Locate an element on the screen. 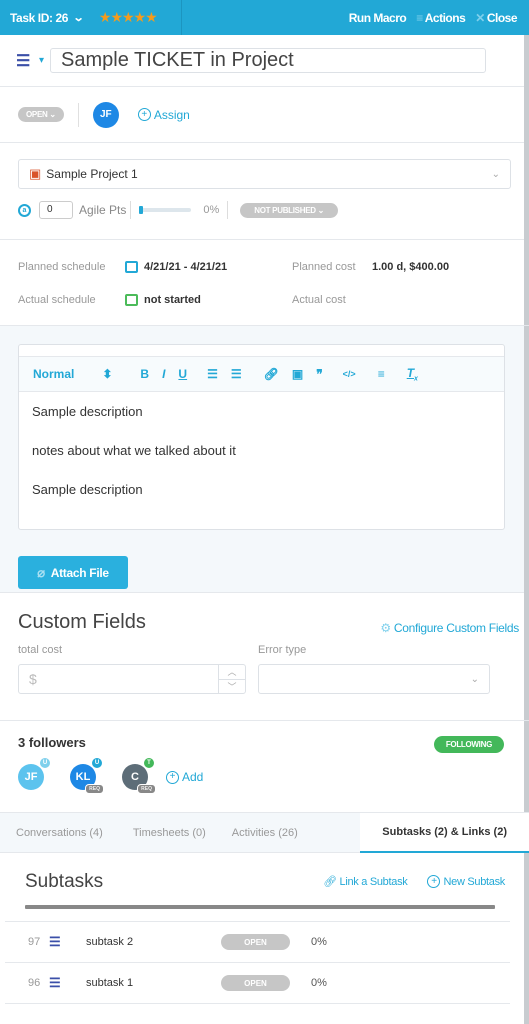 The height and width of the screenshot is (1024, 529). new-subtask-button: + New Subtask is located at coordinates (466, 881).